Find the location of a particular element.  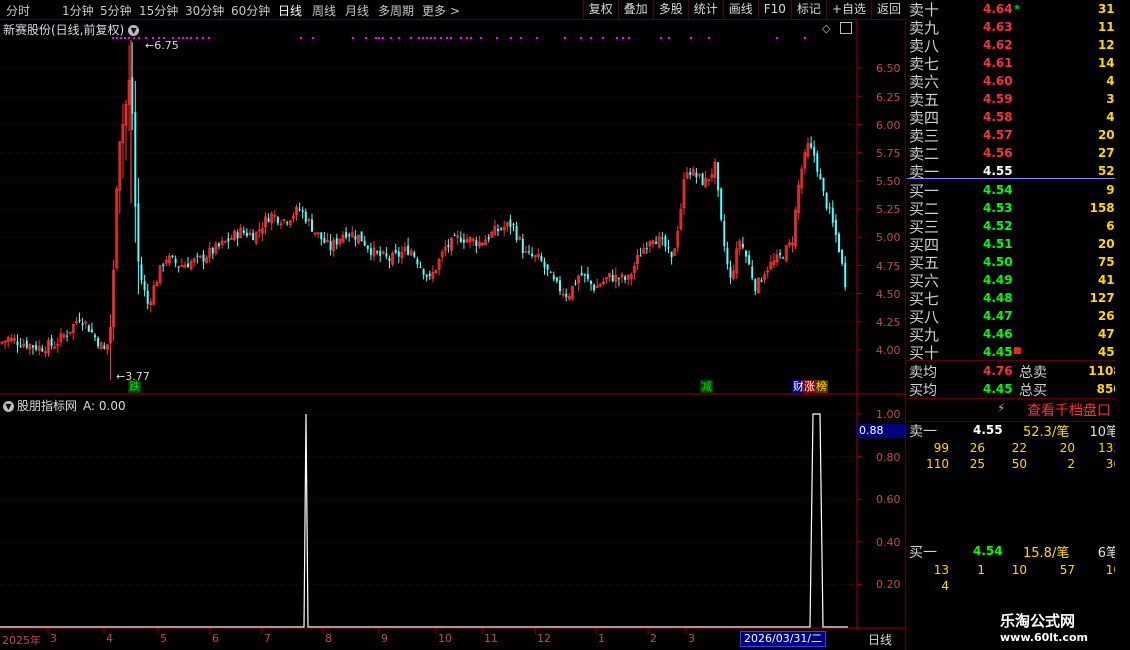

tab-period-intraday: 分时 is located at coordinates (18, 10).